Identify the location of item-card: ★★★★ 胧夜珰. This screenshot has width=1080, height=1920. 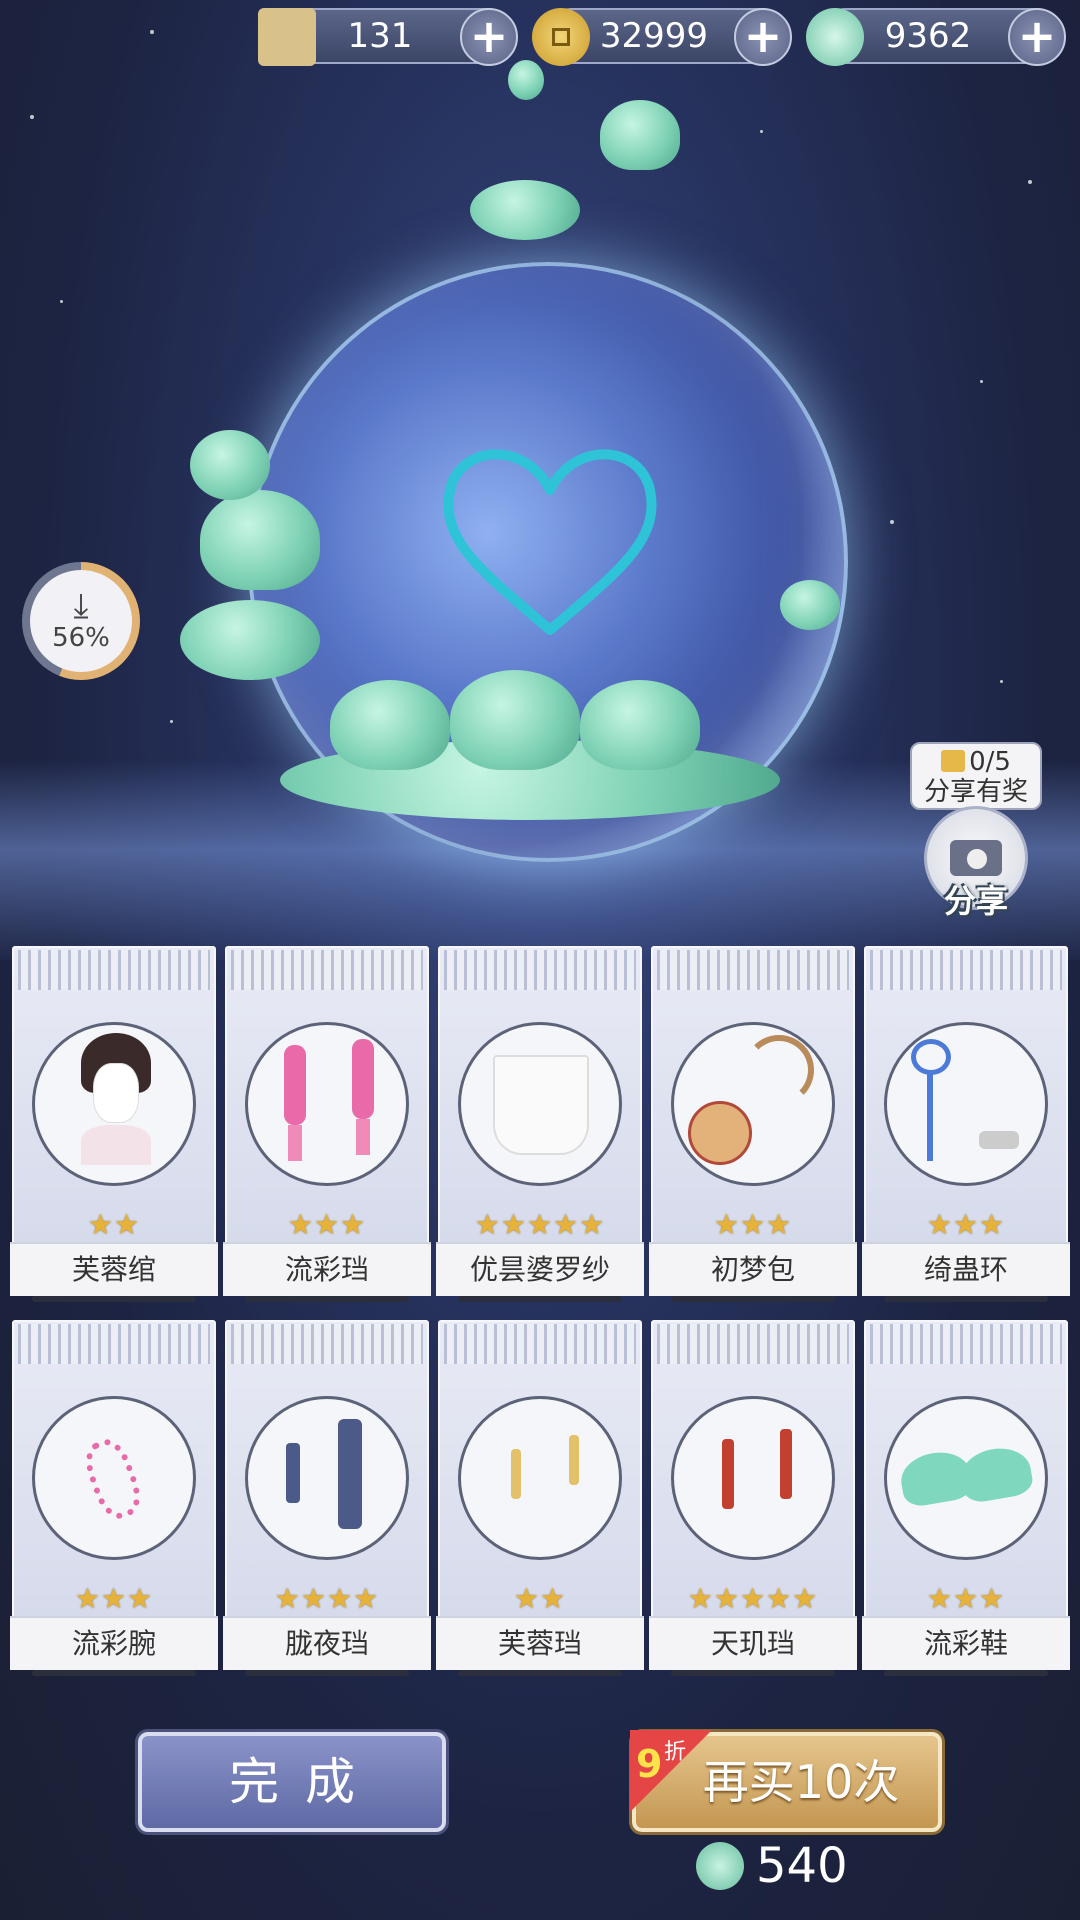
(327, 1499).